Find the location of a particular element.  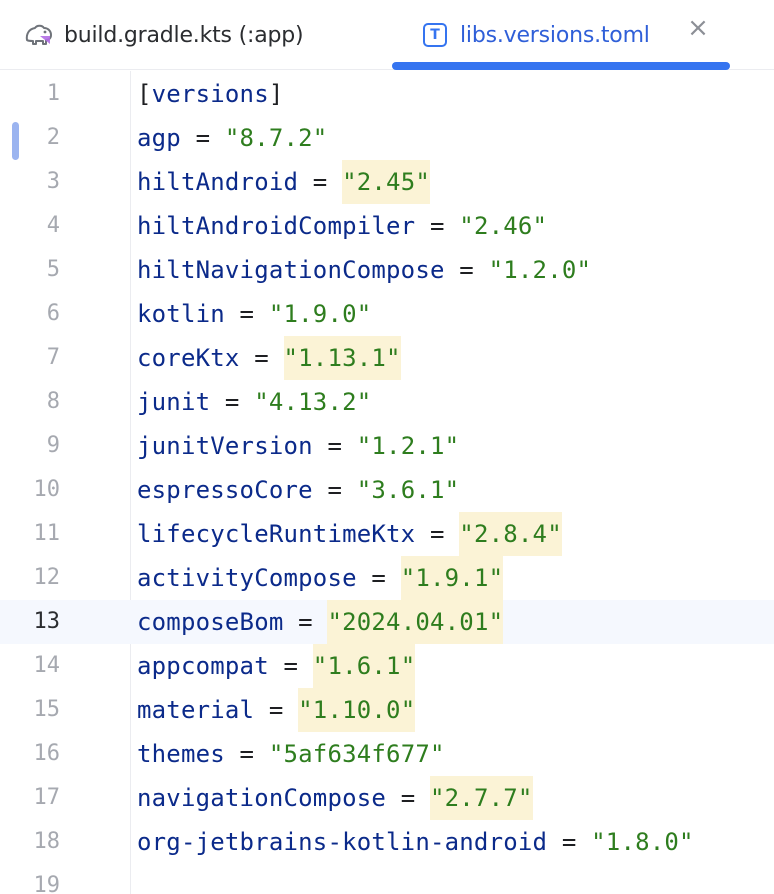

tab-build-gradle: build.gradle.kts (:app) is located at coordinates (163, 35).